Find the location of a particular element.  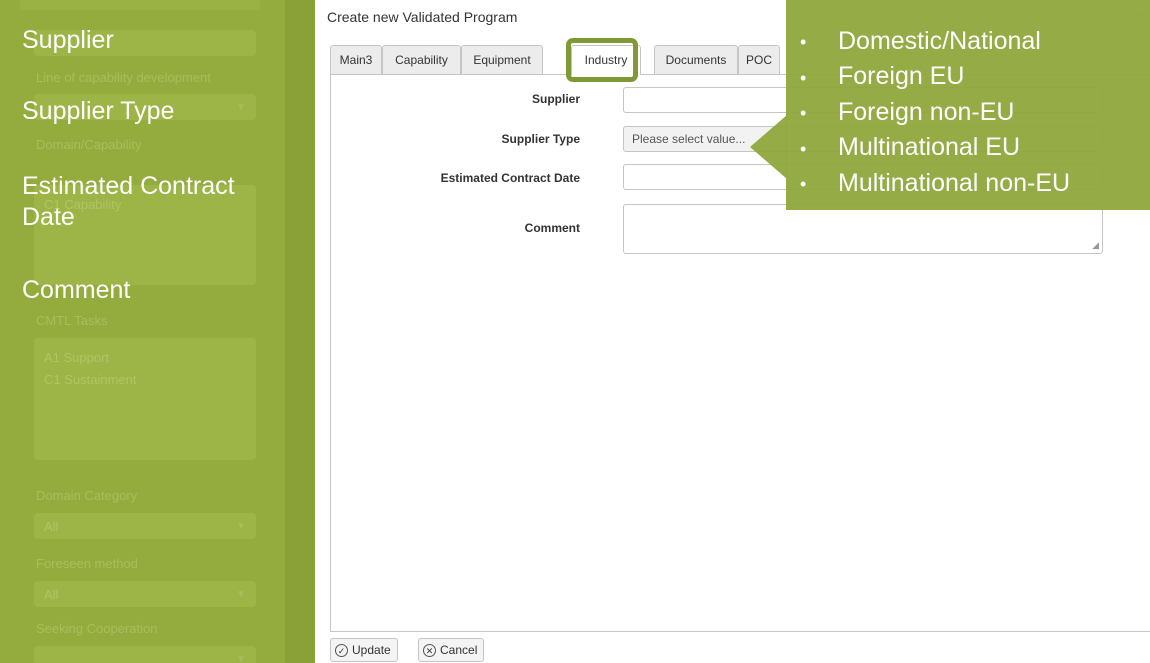

update-button-label: Update is located at coordinates (371, 650).